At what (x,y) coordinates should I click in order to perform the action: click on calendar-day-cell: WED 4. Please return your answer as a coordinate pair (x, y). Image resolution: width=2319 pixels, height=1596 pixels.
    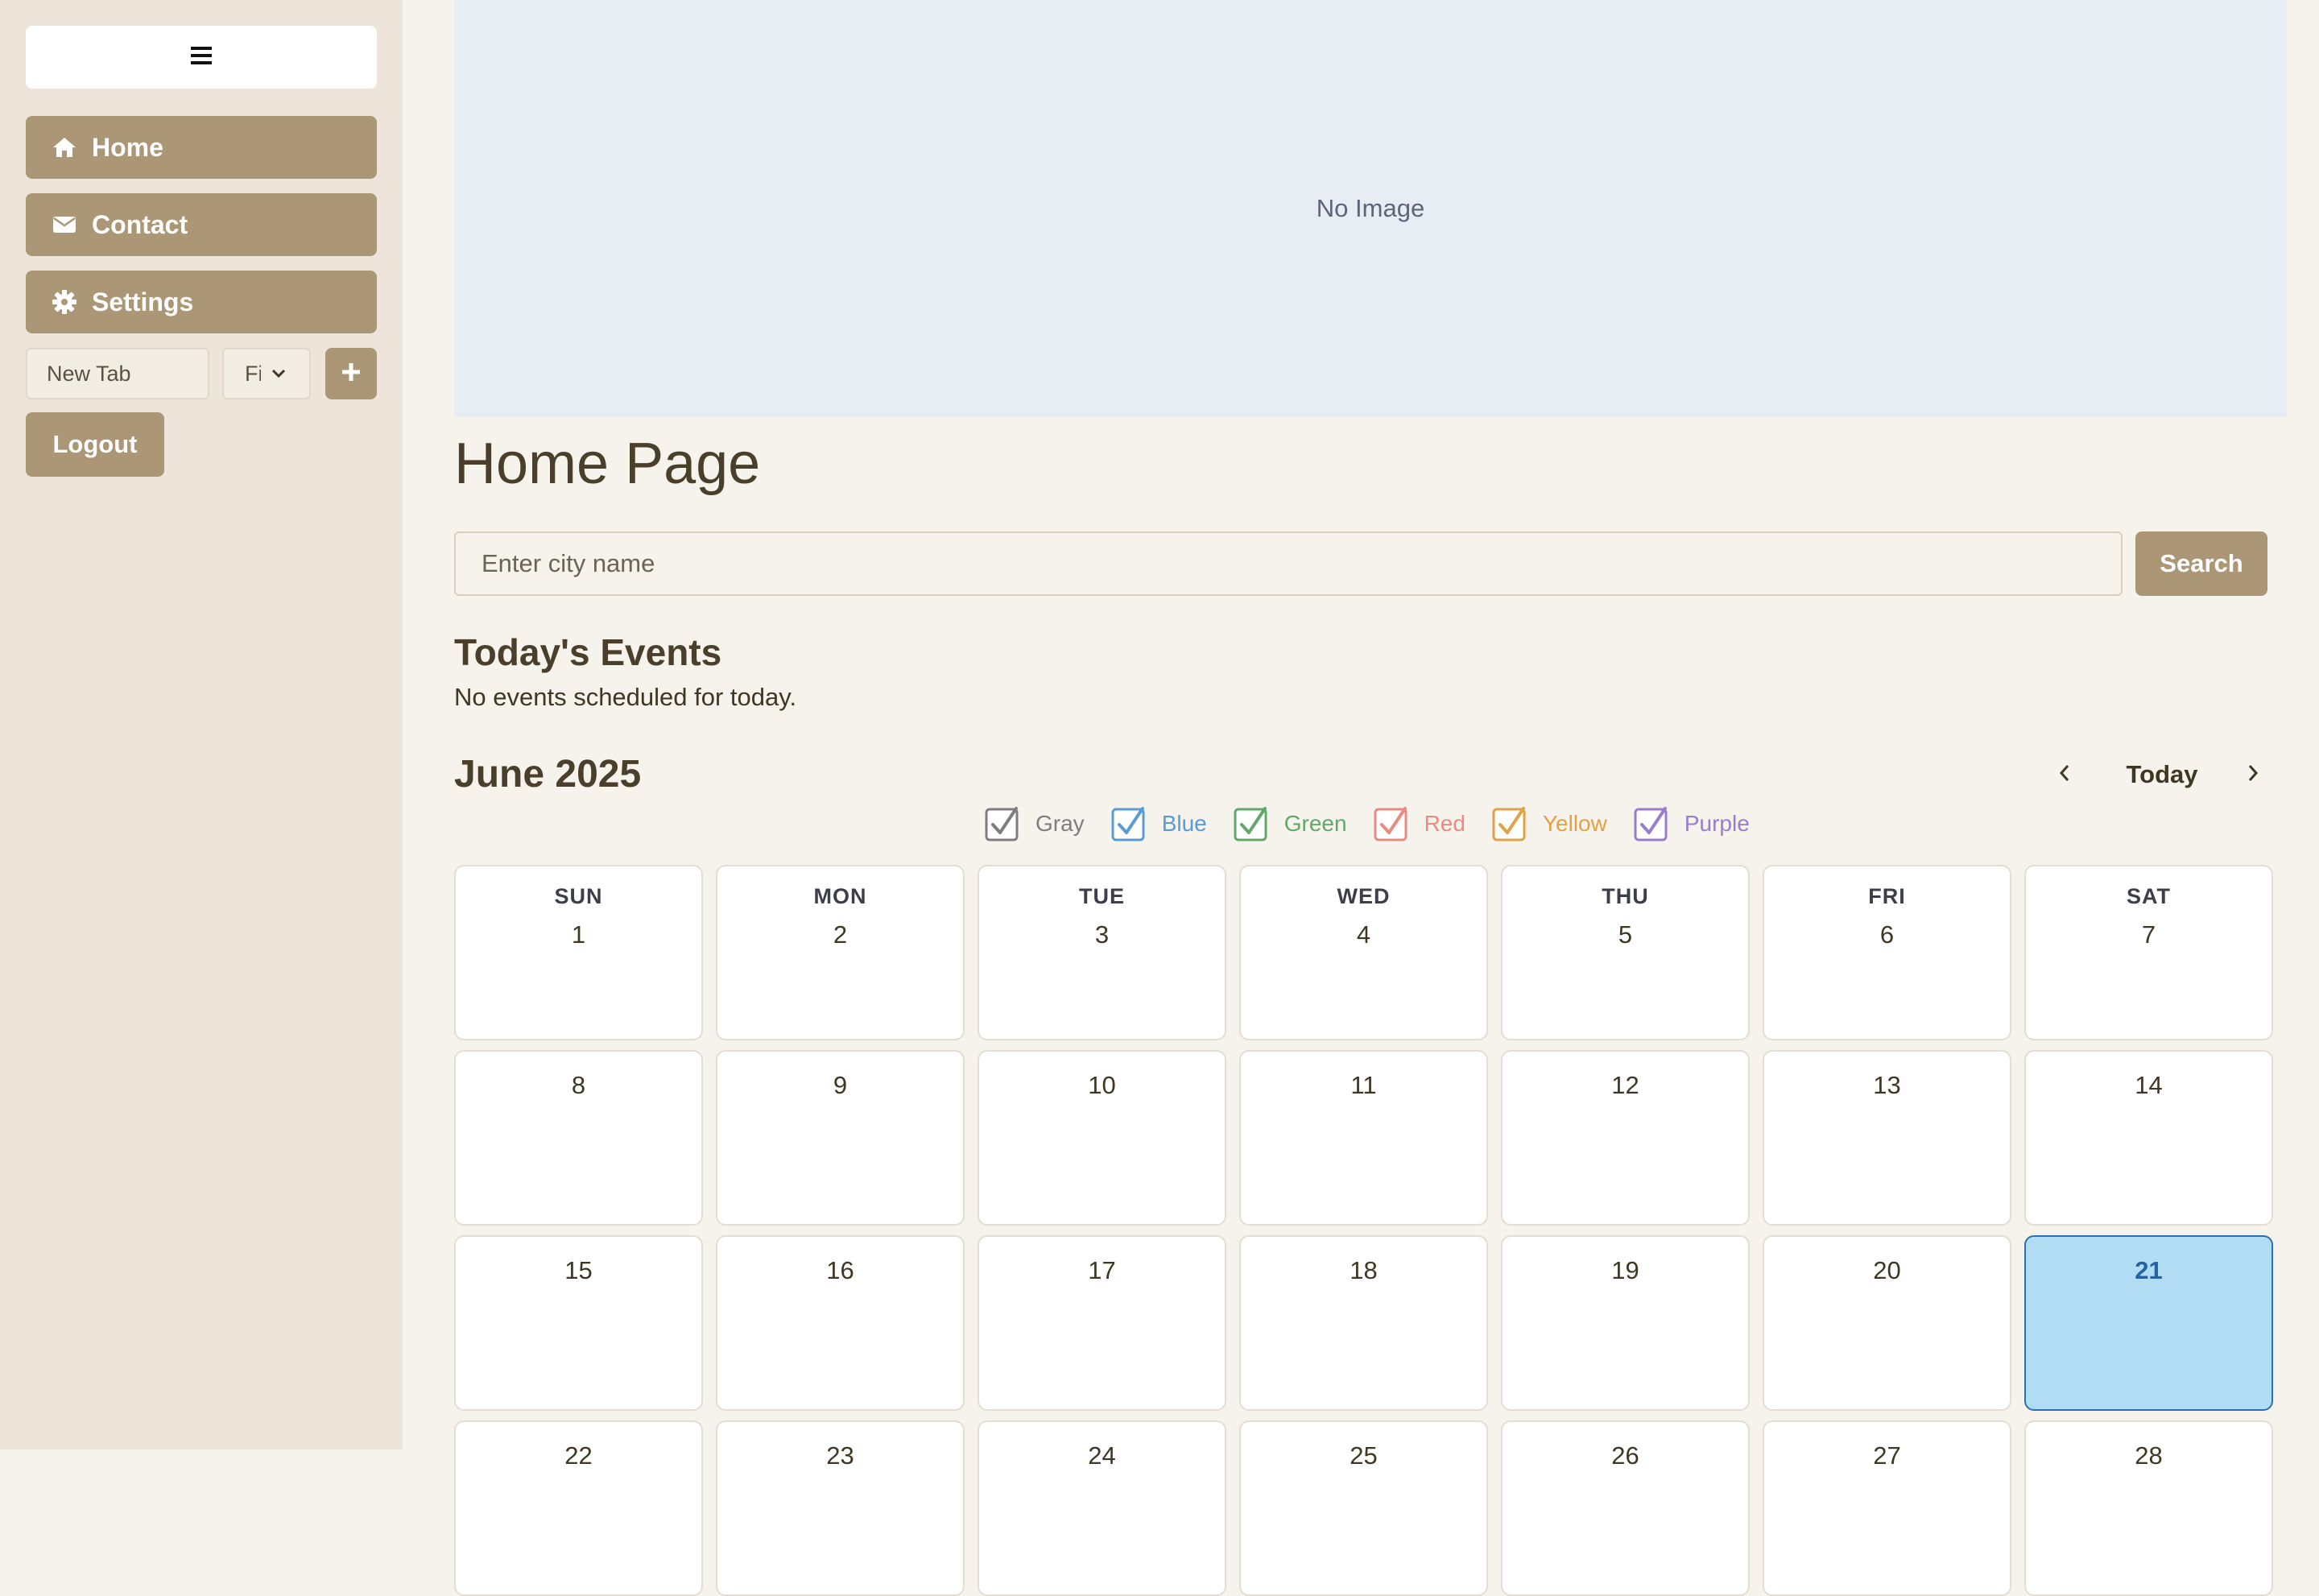
    Looking at the image, I should click on (1363, 952).